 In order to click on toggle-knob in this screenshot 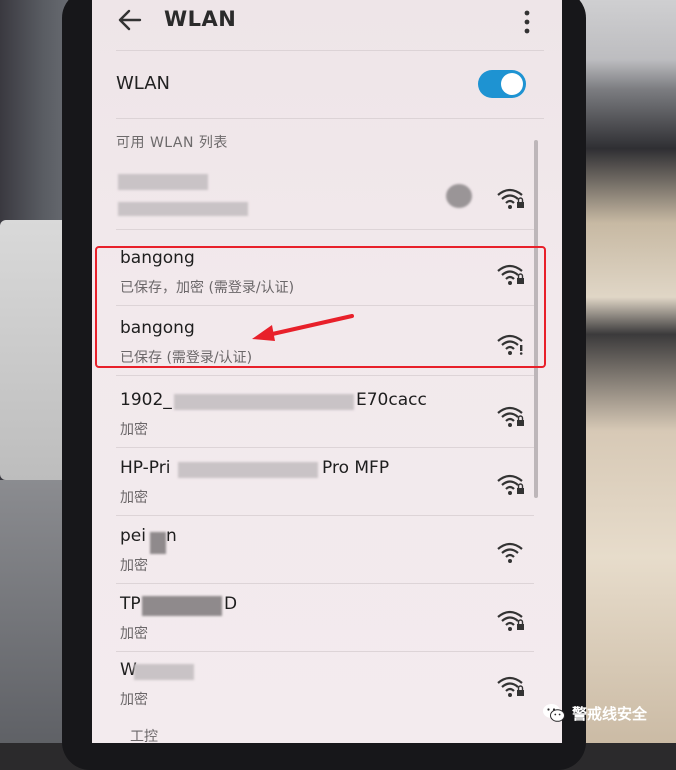, I will do `click(512, 84)`.